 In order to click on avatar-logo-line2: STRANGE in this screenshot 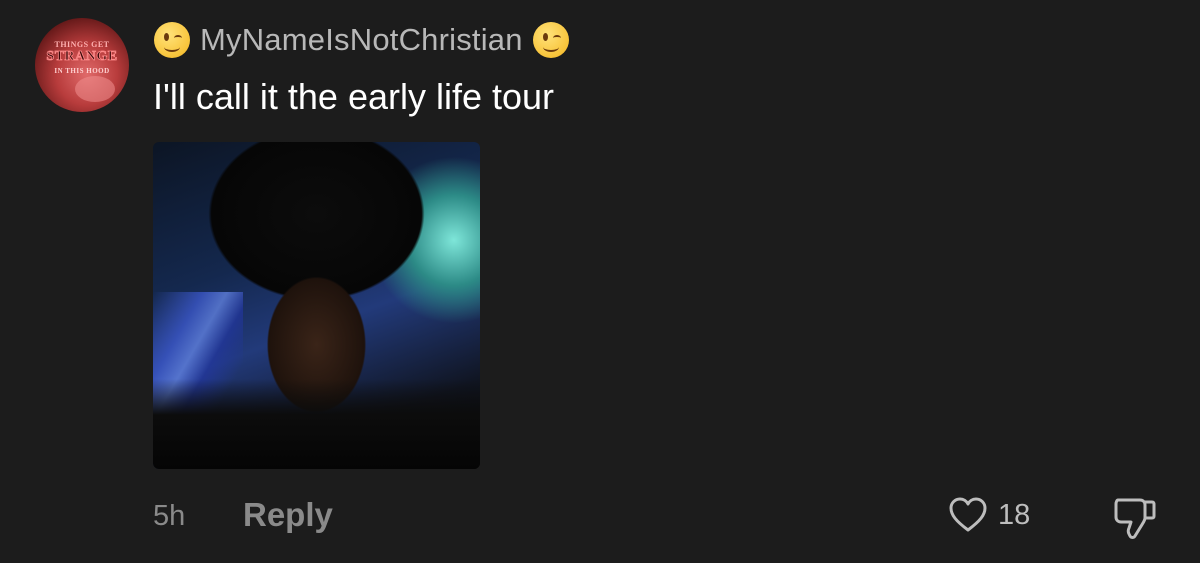, I will do `click(82, 57)`.